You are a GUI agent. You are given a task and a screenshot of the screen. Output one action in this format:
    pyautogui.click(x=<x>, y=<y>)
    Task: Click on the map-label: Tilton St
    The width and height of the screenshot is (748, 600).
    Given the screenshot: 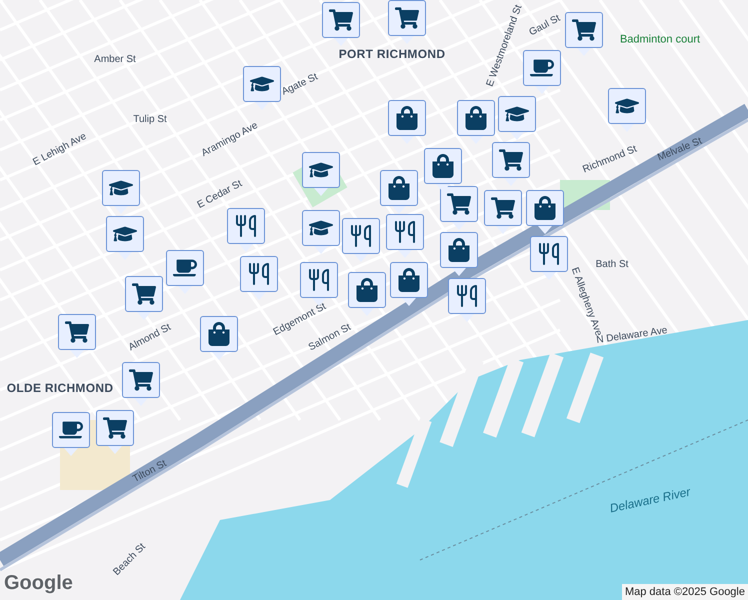 What is the action you would take?
    pyautogui.click(x=150, y=472)
    